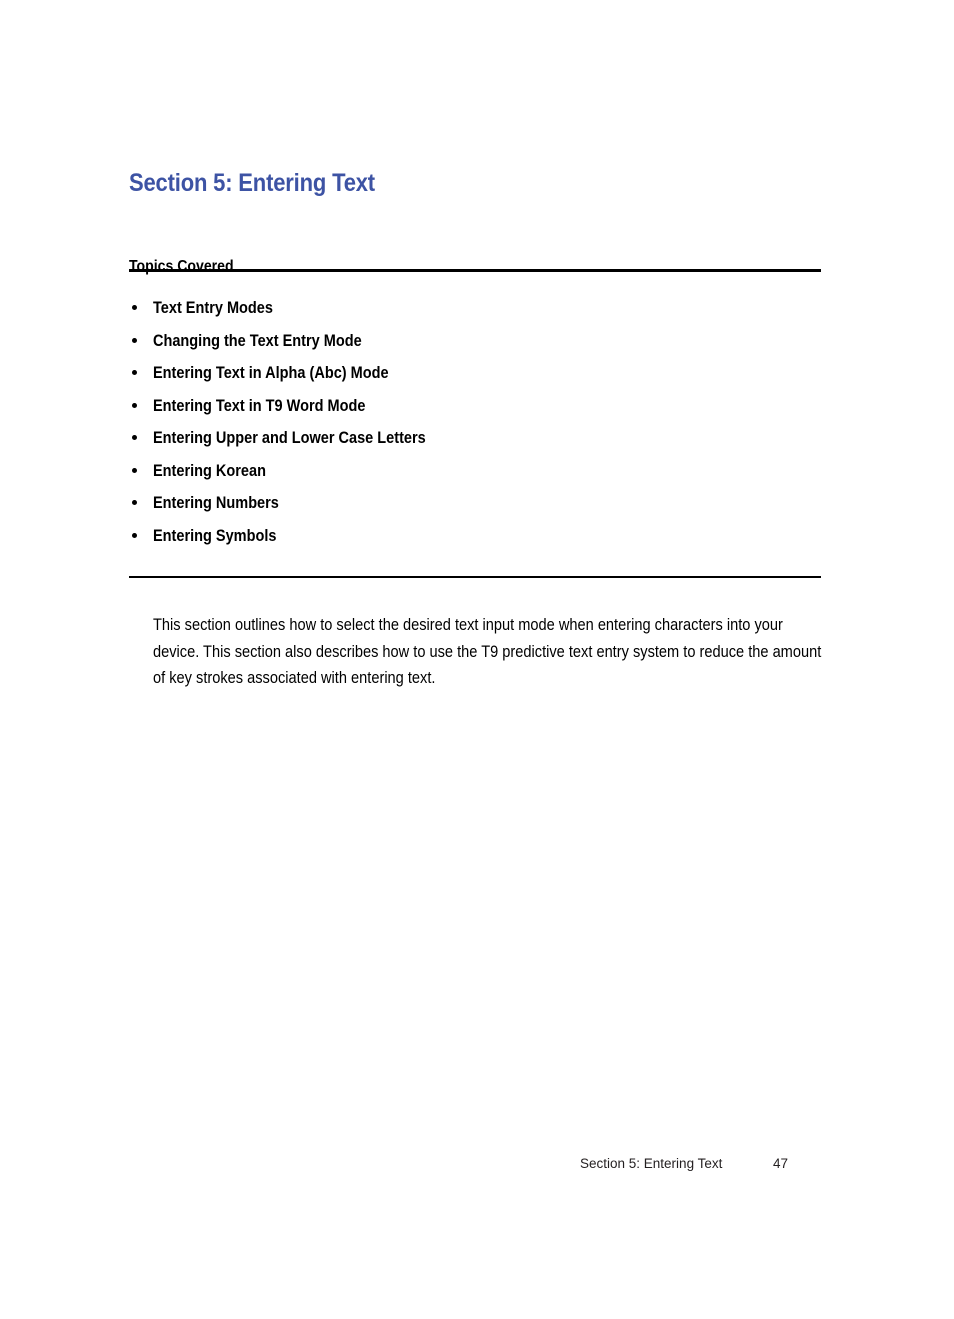  I want to click on section-divider-thin, so click(475, 577).